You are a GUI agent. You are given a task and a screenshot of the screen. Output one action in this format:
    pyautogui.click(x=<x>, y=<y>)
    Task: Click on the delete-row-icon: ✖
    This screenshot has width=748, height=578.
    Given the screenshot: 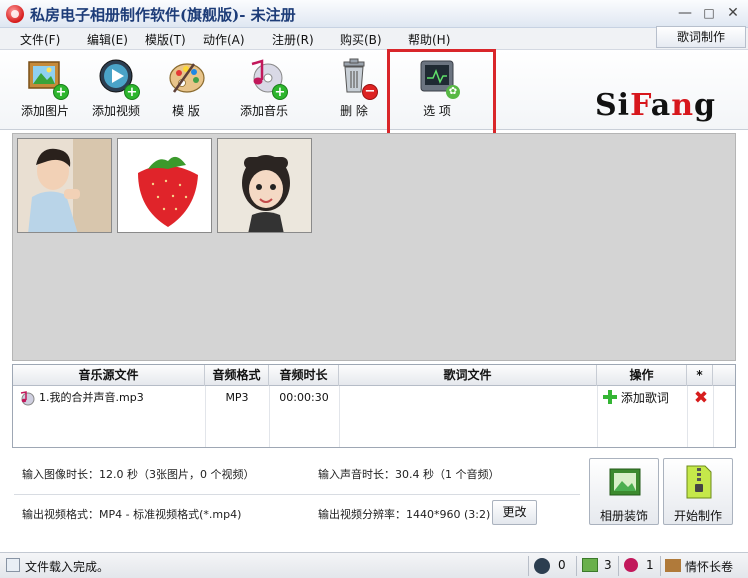 What is the action you would take?
    pyautogui.click(x=701, y=398)
    